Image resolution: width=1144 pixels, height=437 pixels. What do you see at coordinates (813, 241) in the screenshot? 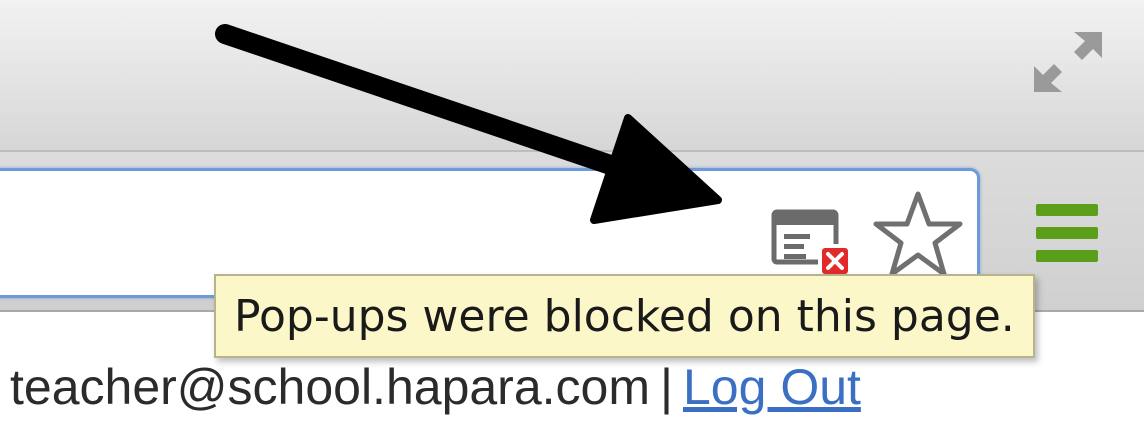
I see `popup-blocked-icon` at bounding box center [813, 241].